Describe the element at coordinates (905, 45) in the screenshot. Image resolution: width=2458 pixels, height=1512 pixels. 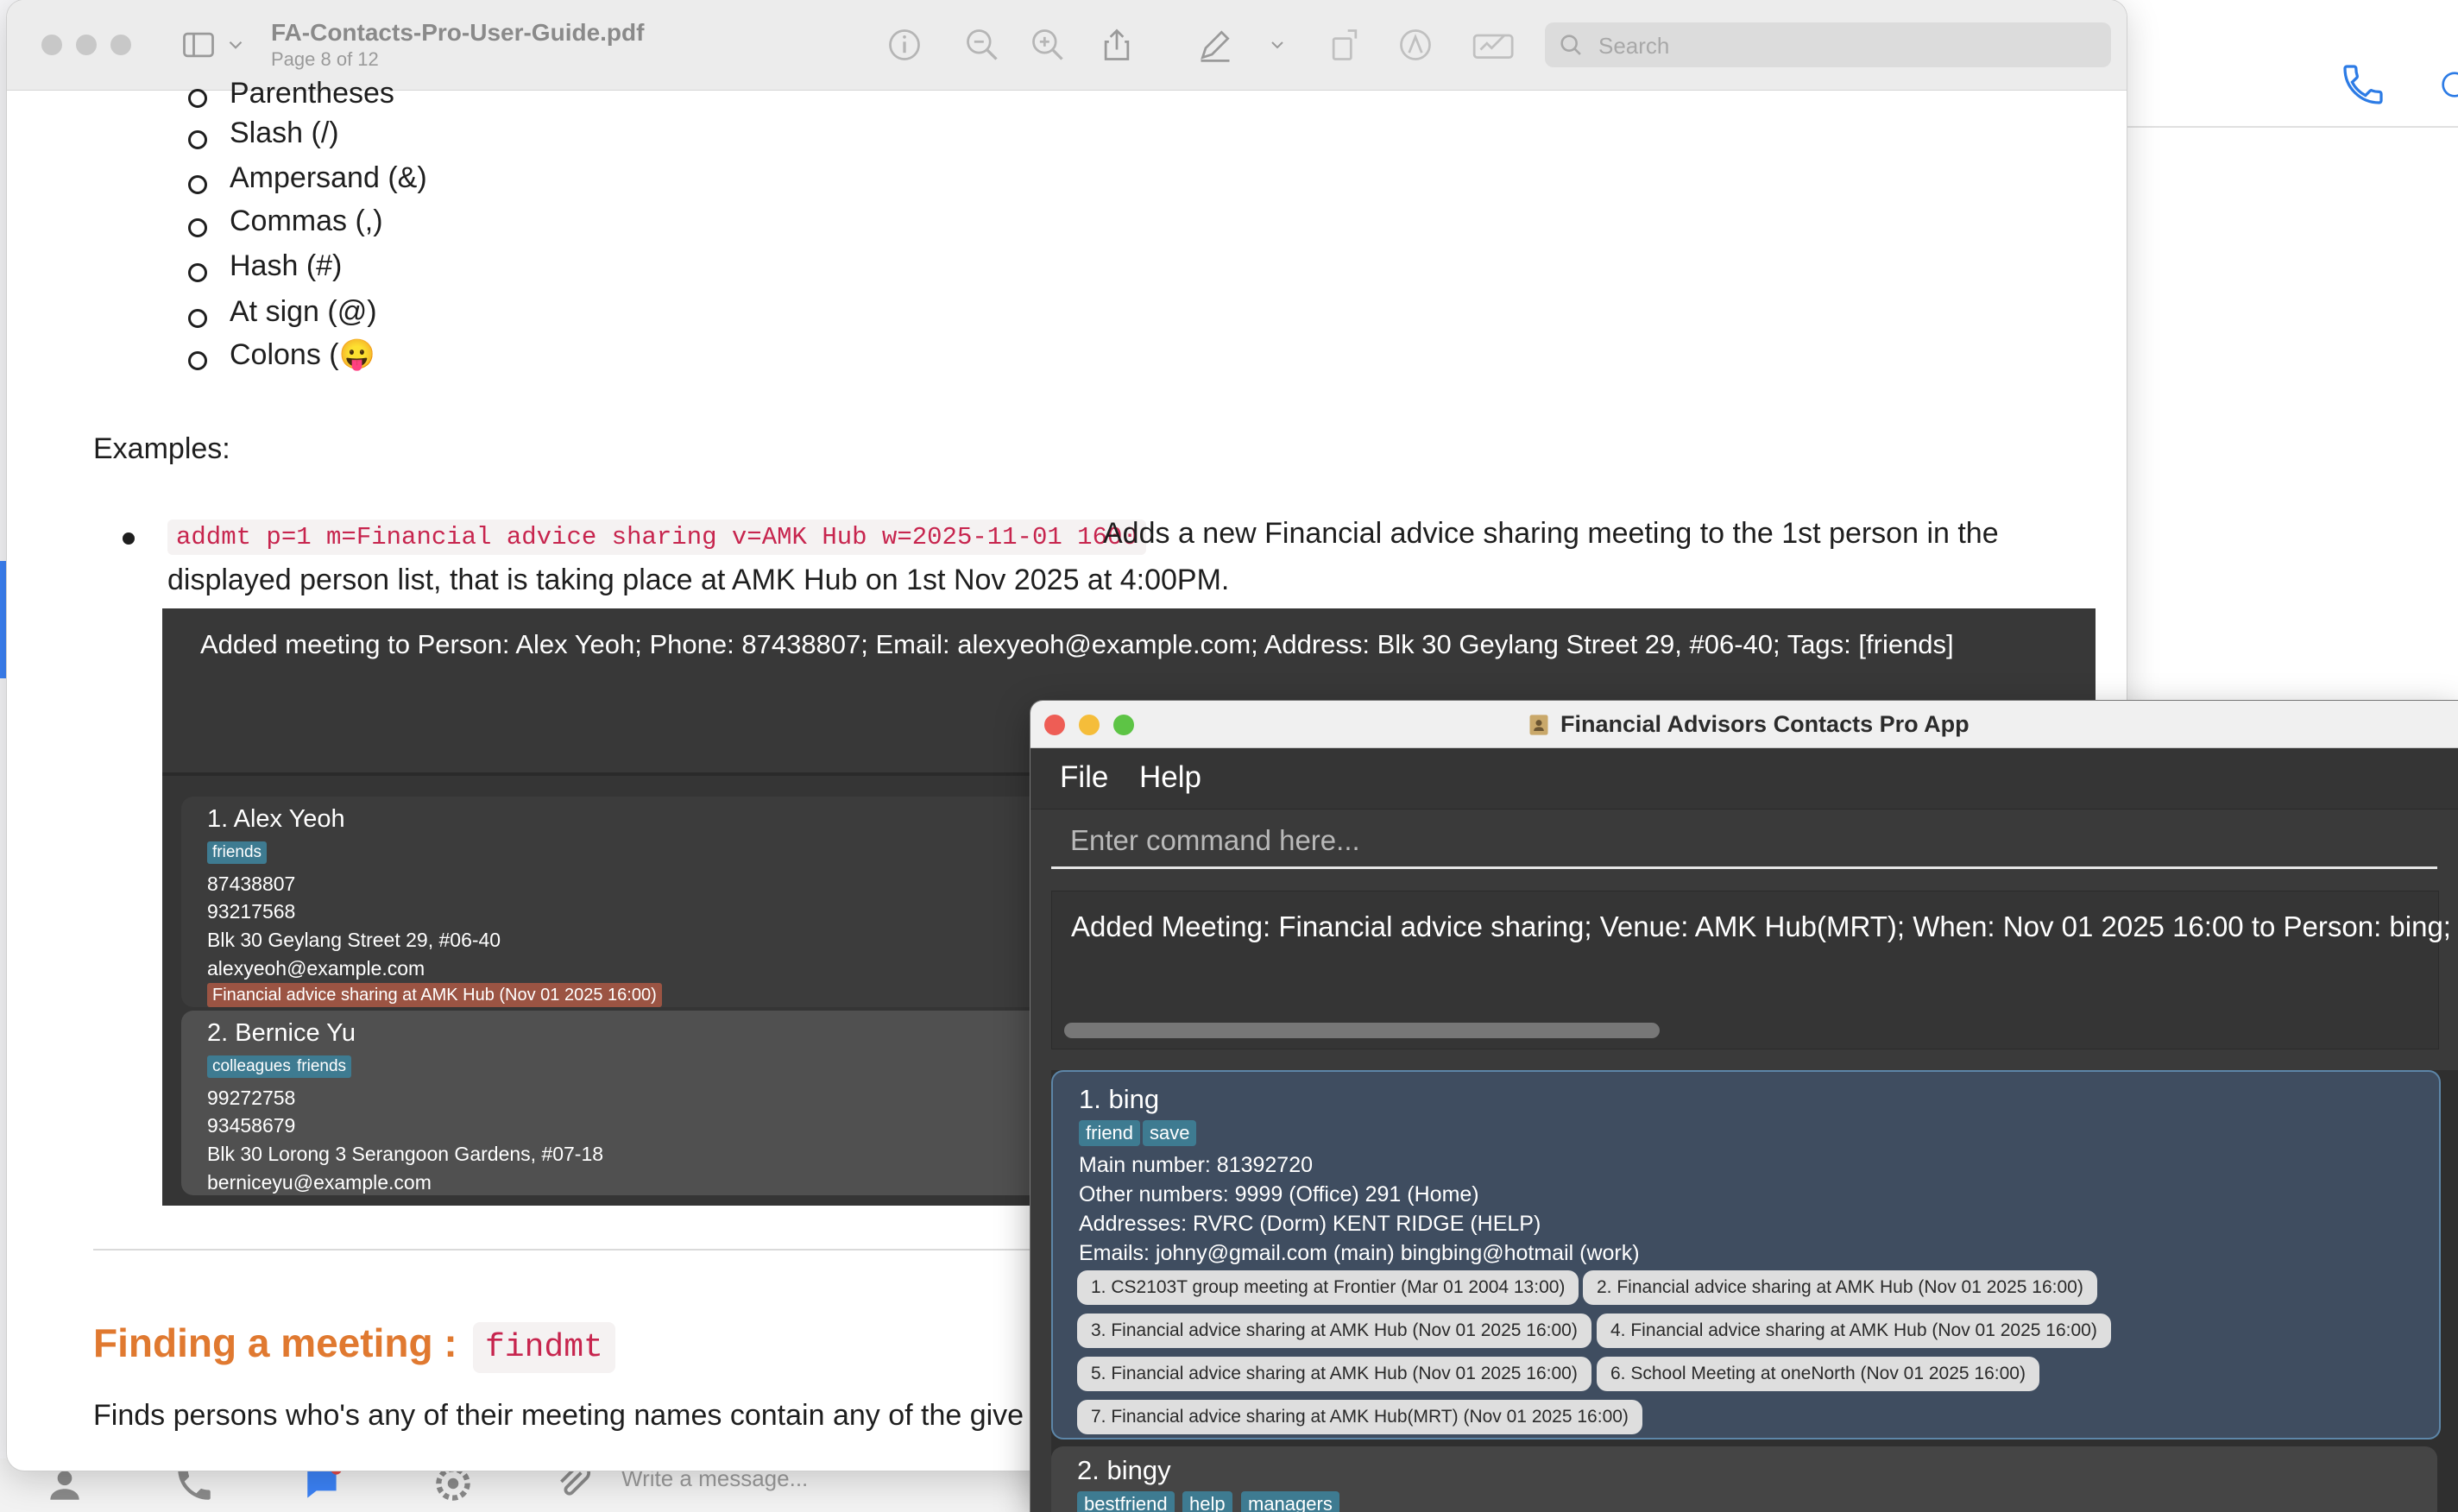
I see `info-icon` at that location.